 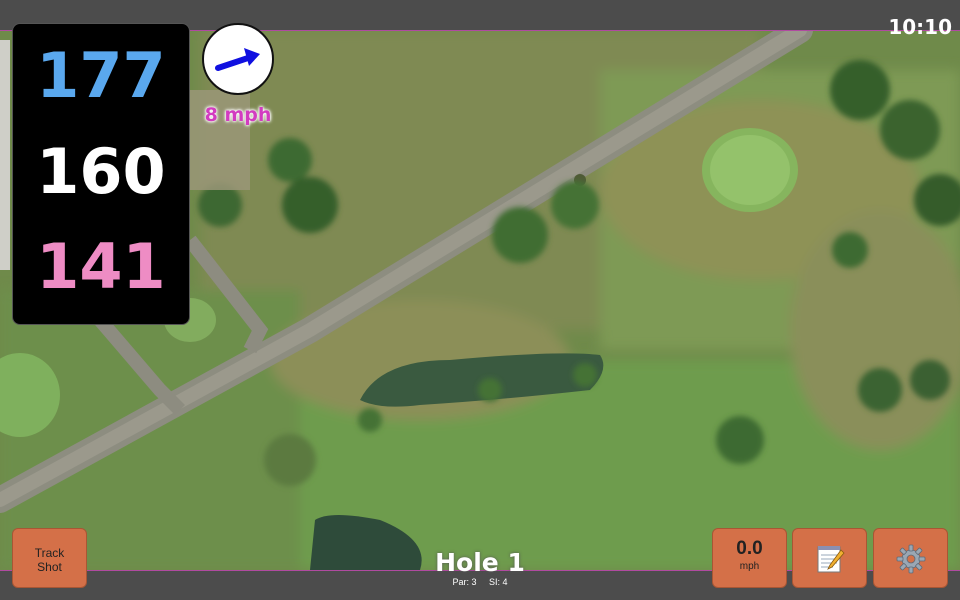 I want to click on middle-yardage: 160, so click(x=101, y=171).